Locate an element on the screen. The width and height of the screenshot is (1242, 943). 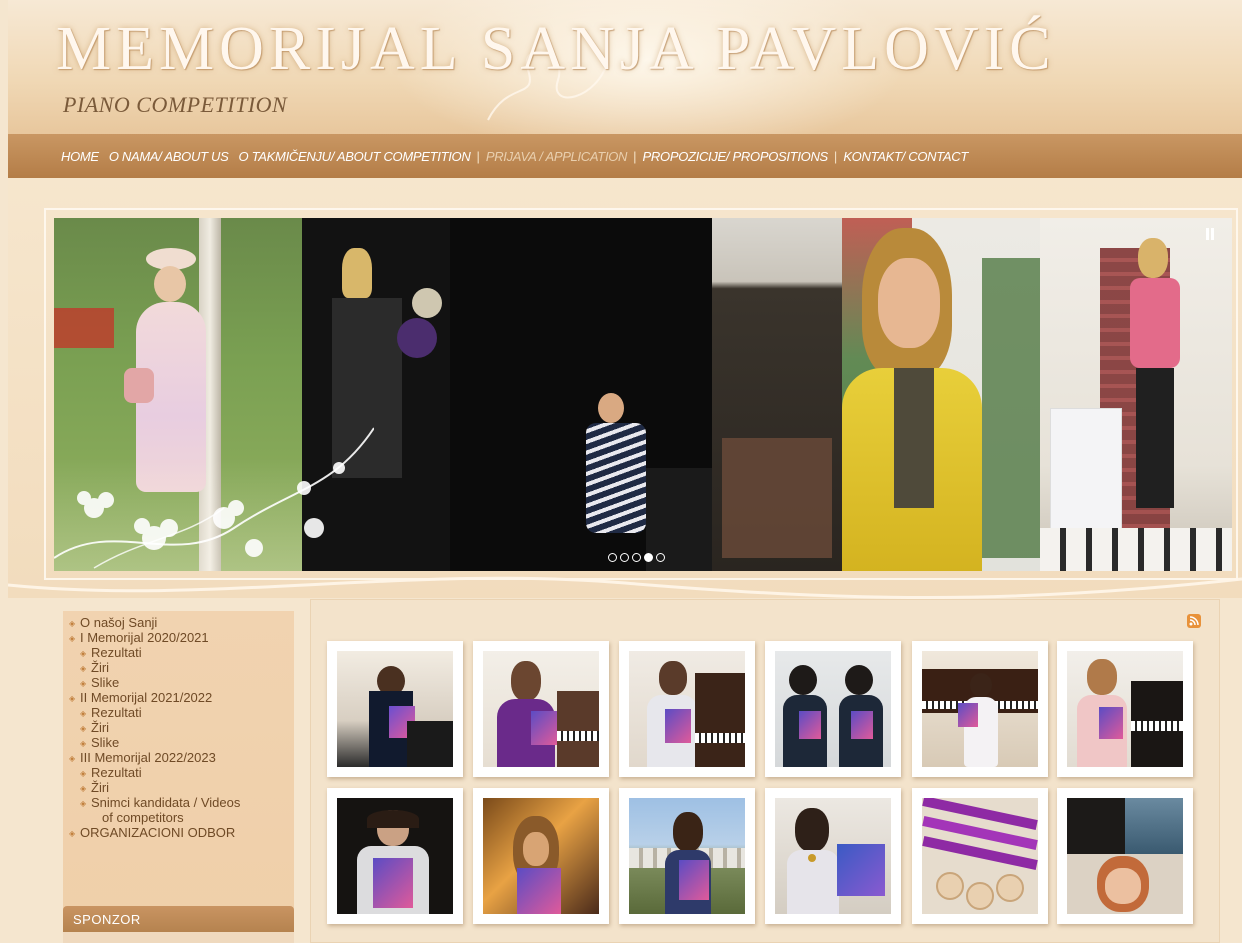
menu-item-memorijal-1: ◈ I Memorijal 2020/2021 is located at coordinates (181, 637).